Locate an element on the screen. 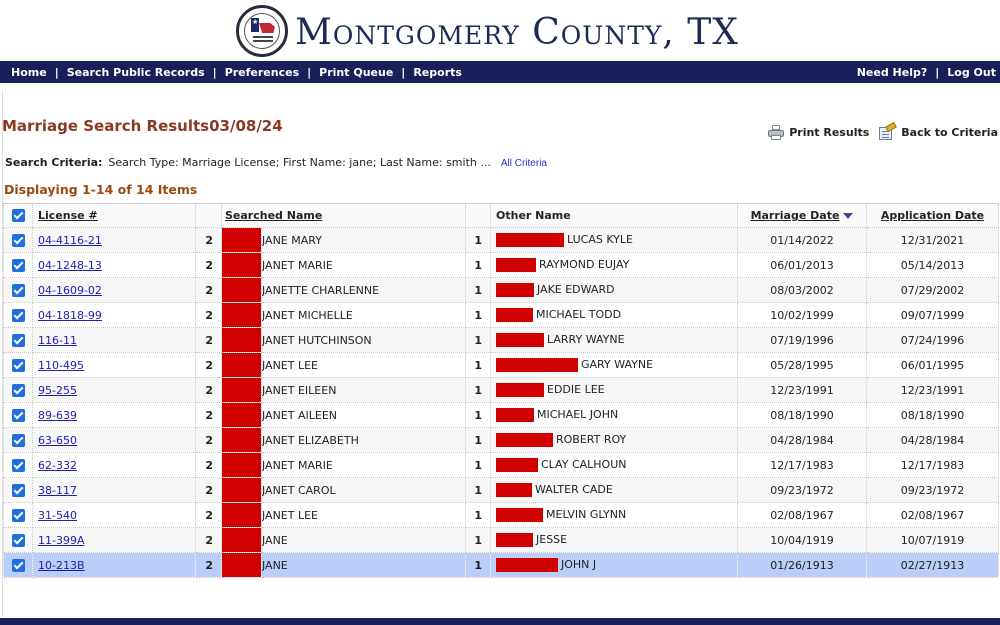 This screenshot has height=625, width=1000. nav-need-help: Need Help? is located at coordinates (892, 72).